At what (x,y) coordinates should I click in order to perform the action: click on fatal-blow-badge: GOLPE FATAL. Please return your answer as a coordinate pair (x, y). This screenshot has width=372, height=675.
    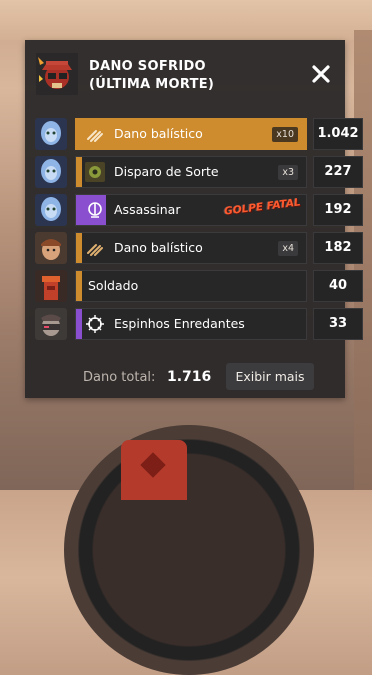
    Looking at the image, I should click on (262, 207).